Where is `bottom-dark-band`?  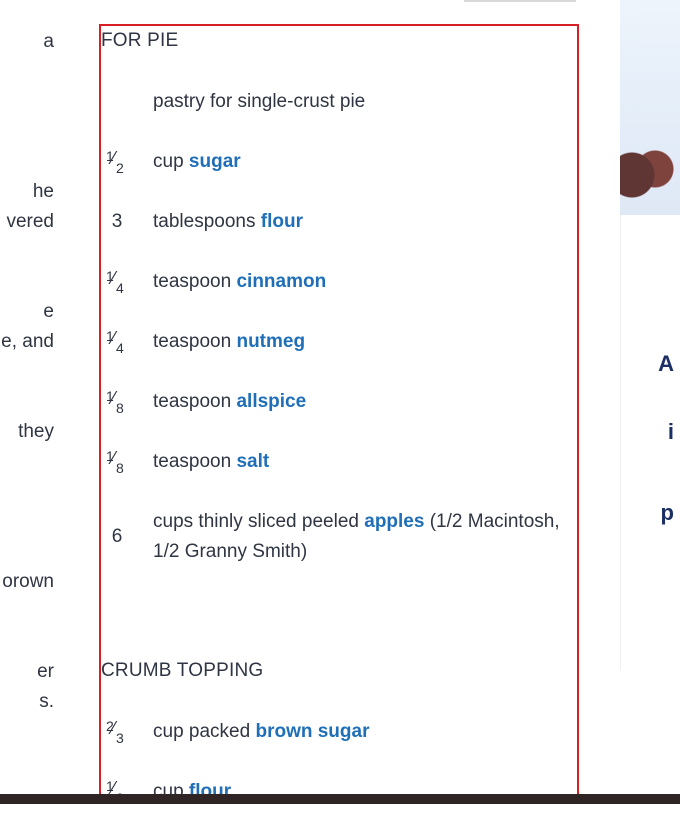 bottom-dark-band is located at coordinates (340, 799).